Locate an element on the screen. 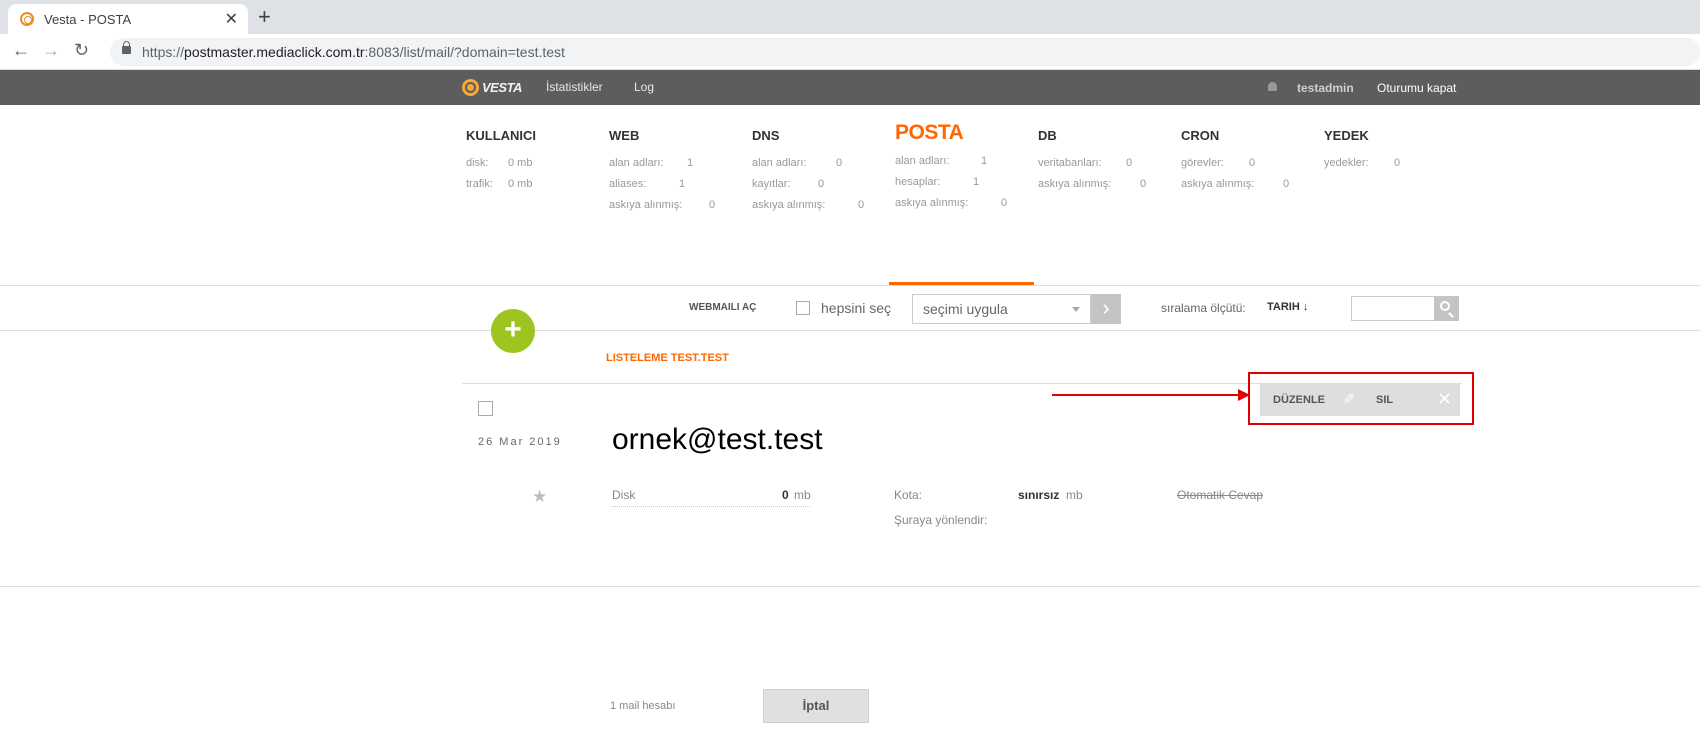 This screenshot has width=1700, height=755. stat-row: görevler: 0 is located at coordinates (1218, 163).